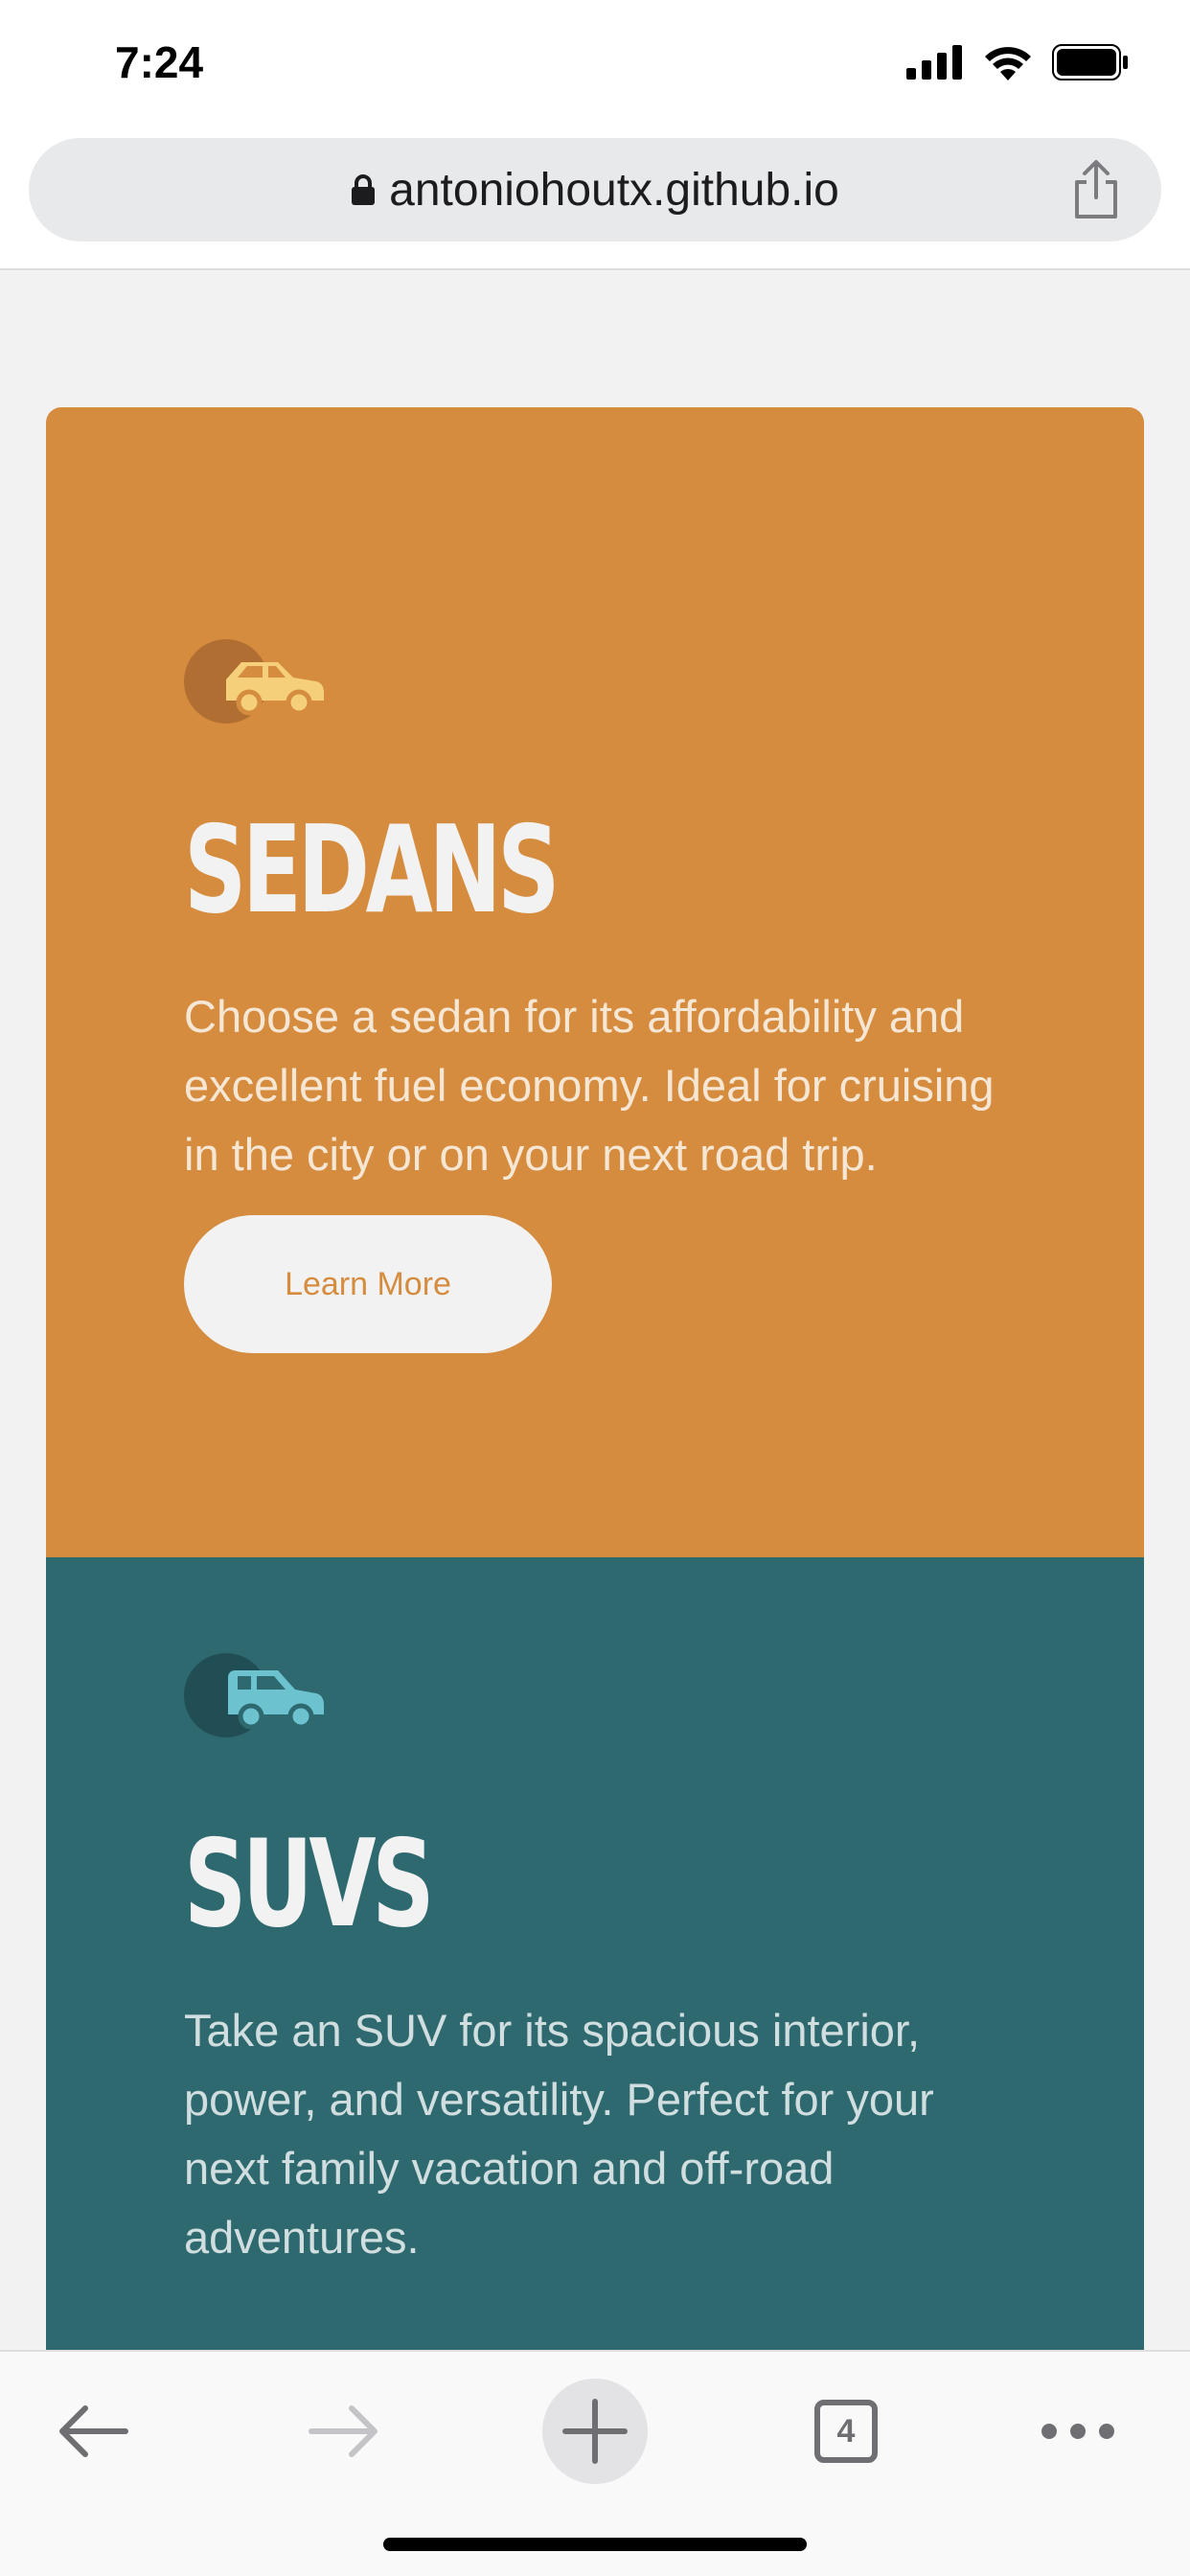 This screenshot has height=2576, width=1190. I want to click on url-text: antoniohoutx.github.io, so click(614, 190).